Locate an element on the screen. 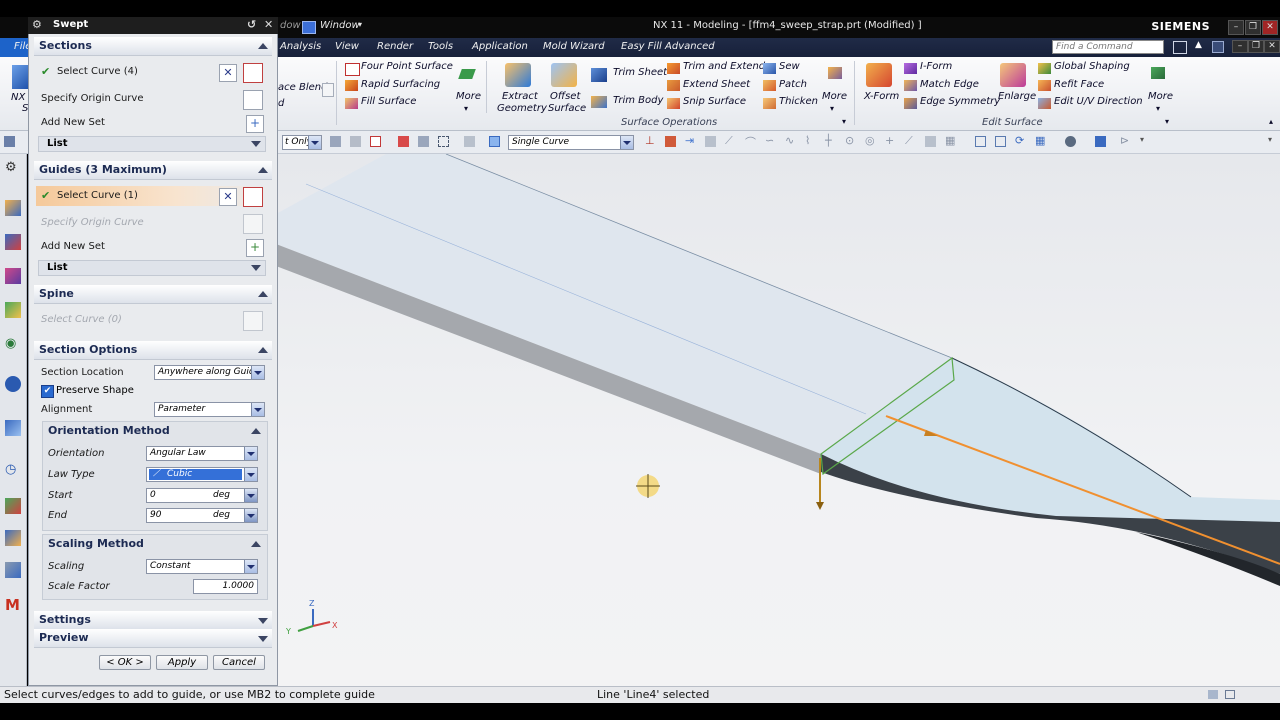 The width and height of the screenshot is (1280, 720). follow-curve-icon: ⇥ is located at coordinates (690, 140).